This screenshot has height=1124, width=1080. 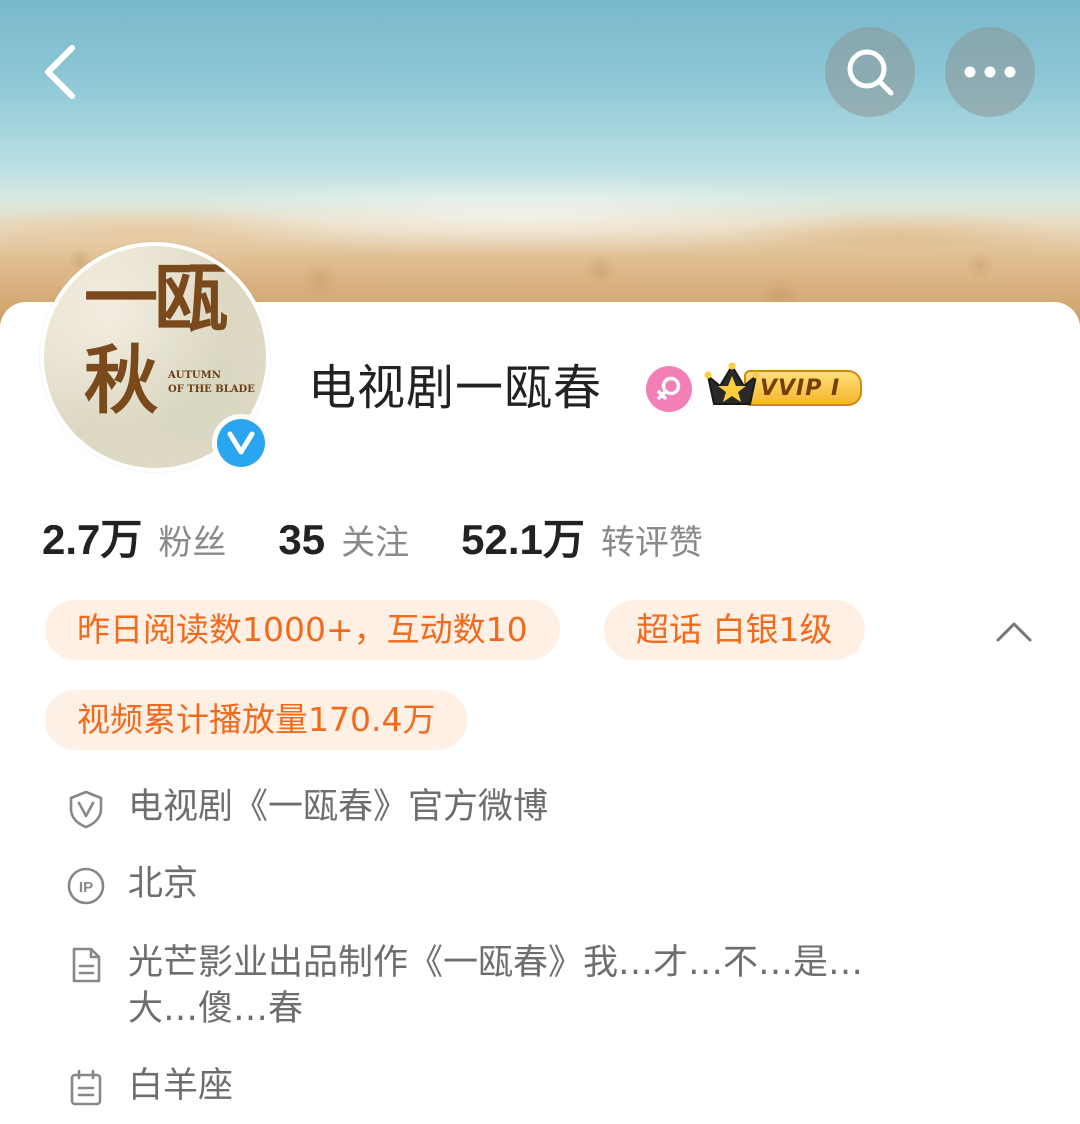 I want to click on likes-label: 转评赞, so click(x=651, y=543).